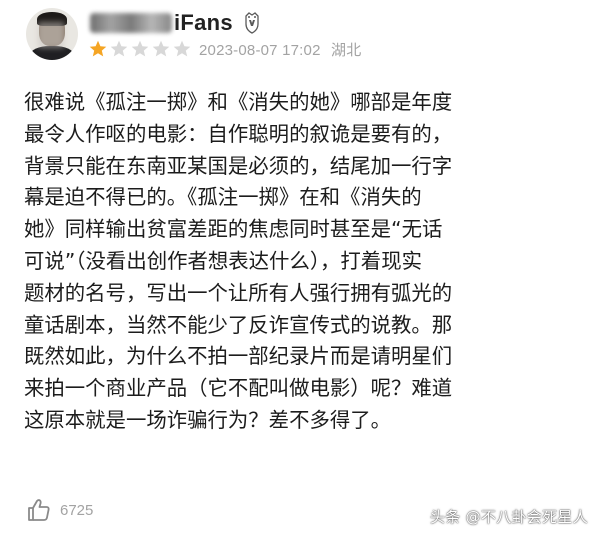 The height and width of the screenshot is (541, 600). What do you see at coordinates (508, 517) in the screenshot?
I see `watermark: 头条 @不八卦会死星人` at bounding box center [508, 517].